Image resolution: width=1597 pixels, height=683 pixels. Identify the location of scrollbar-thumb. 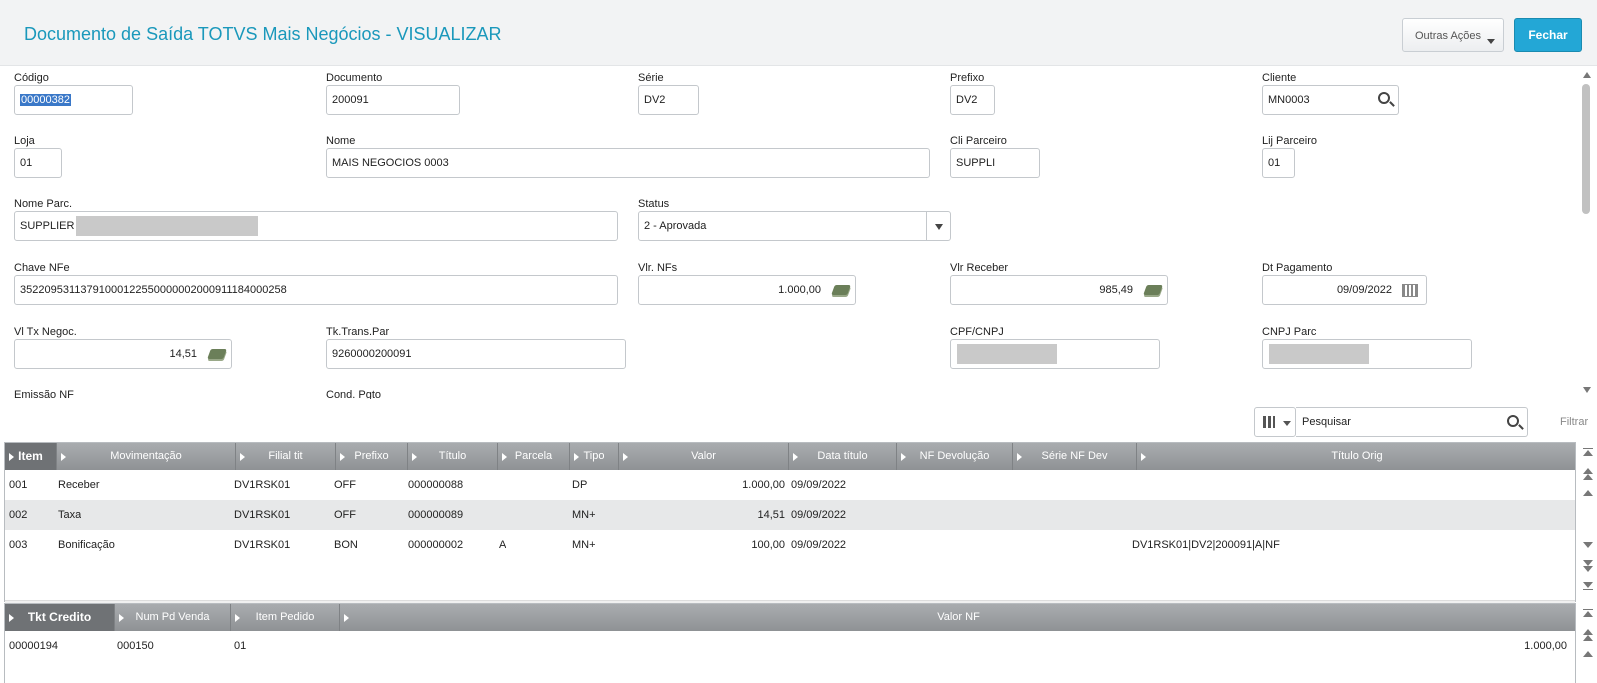
(1586, 149).